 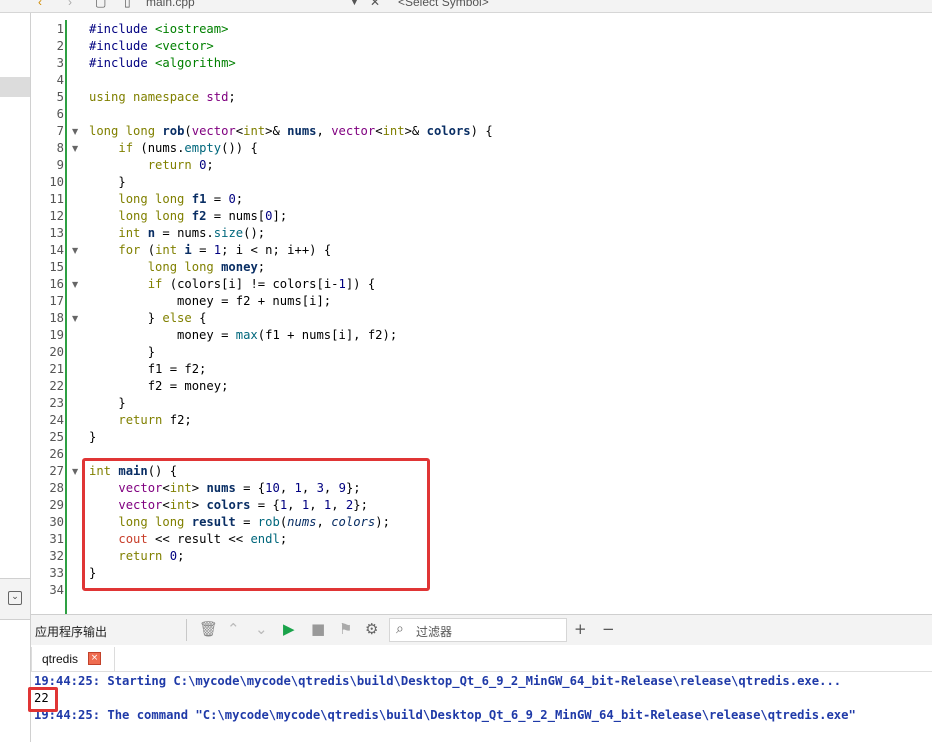 What do you see at coordinates (40, 4) in the screenshot?
I see `back-icon: ‹` at bounding box center [40, 4].